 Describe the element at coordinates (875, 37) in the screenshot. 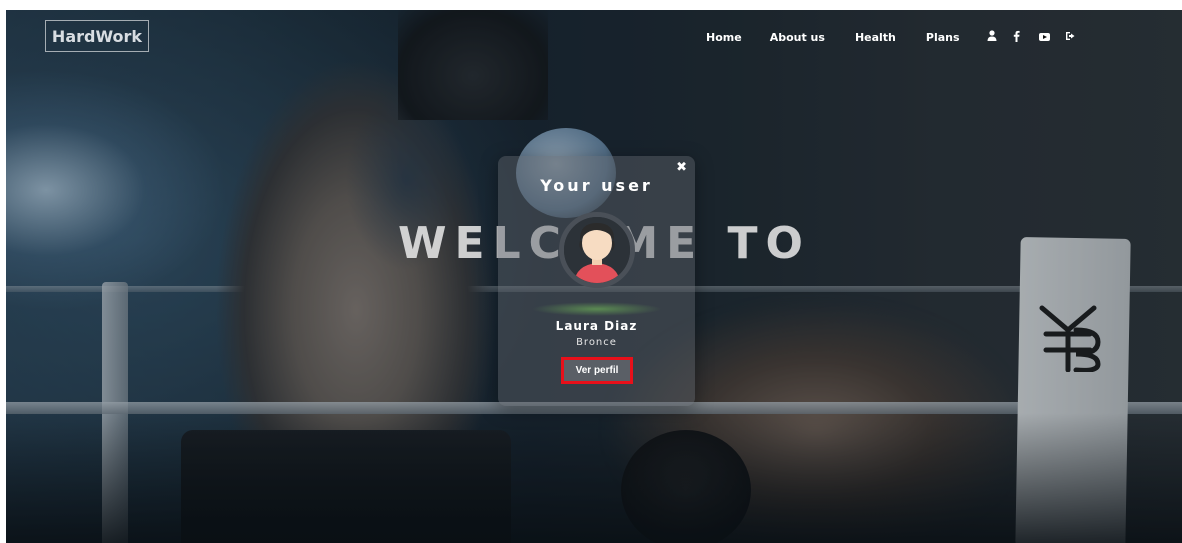

I see `nav-link-health: Health` at that location.